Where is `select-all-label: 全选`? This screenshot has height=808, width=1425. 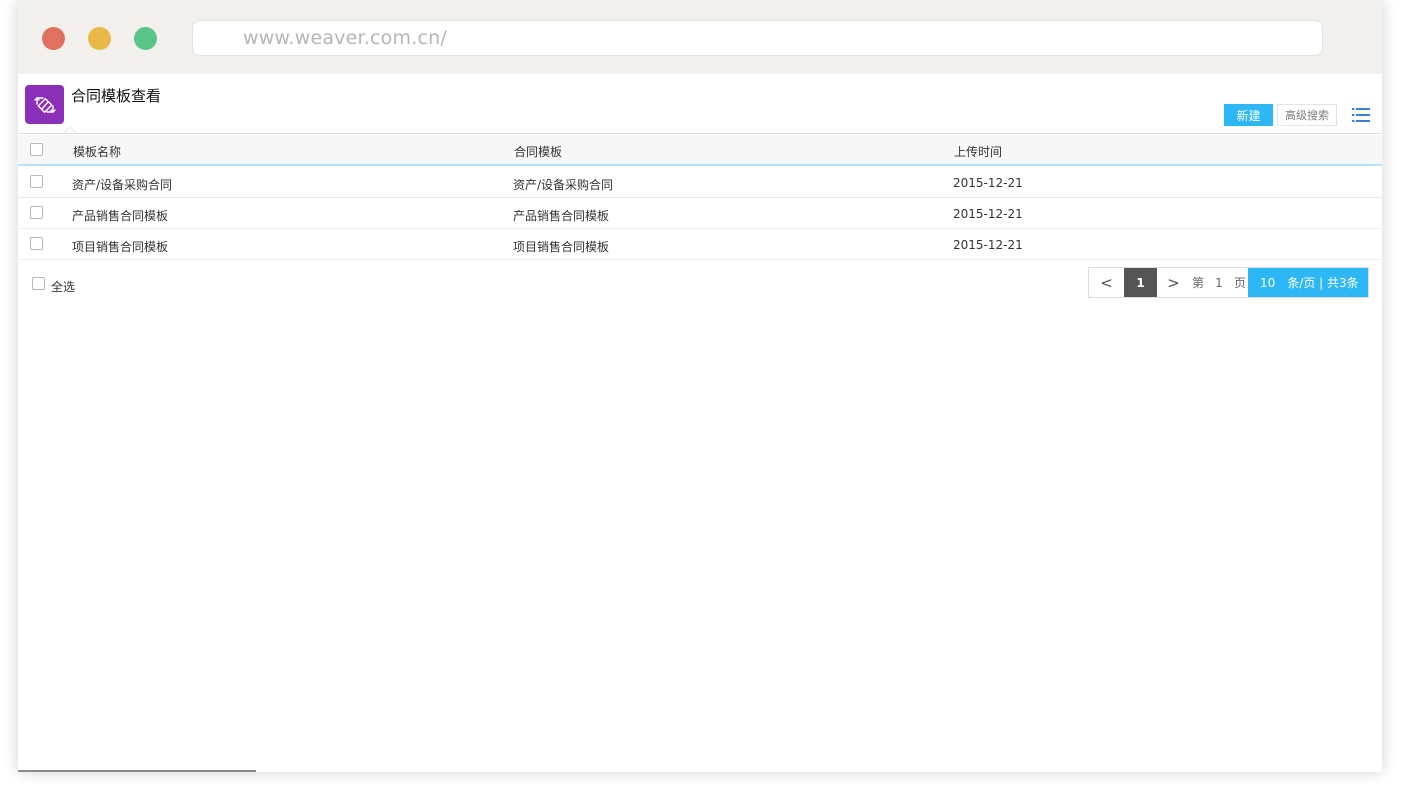
select-all-label: 全选 is located at coordinates (63, 286).